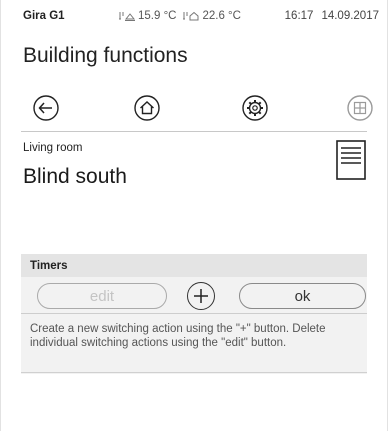  I want to click on nav-bar, so click(194, 110).